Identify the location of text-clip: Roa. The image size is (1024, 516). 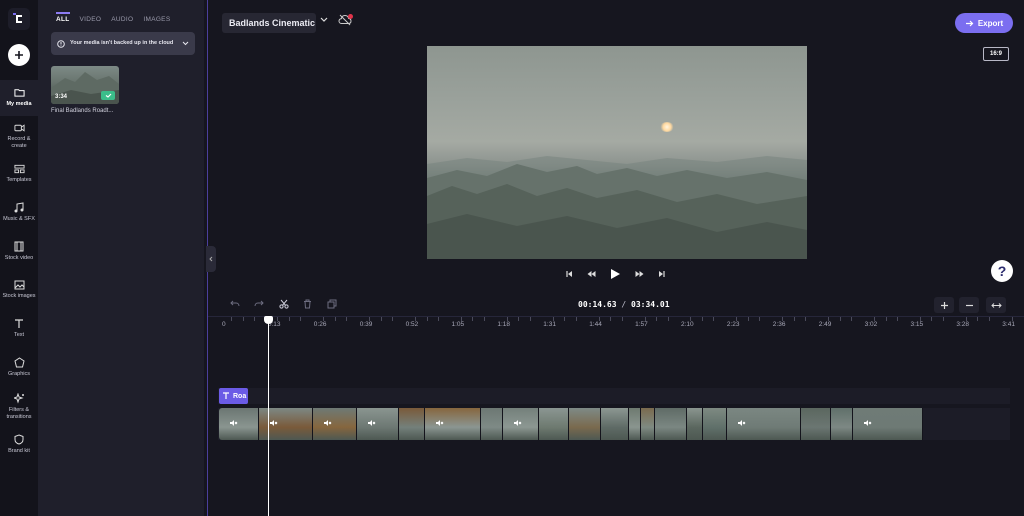
(233, 396).